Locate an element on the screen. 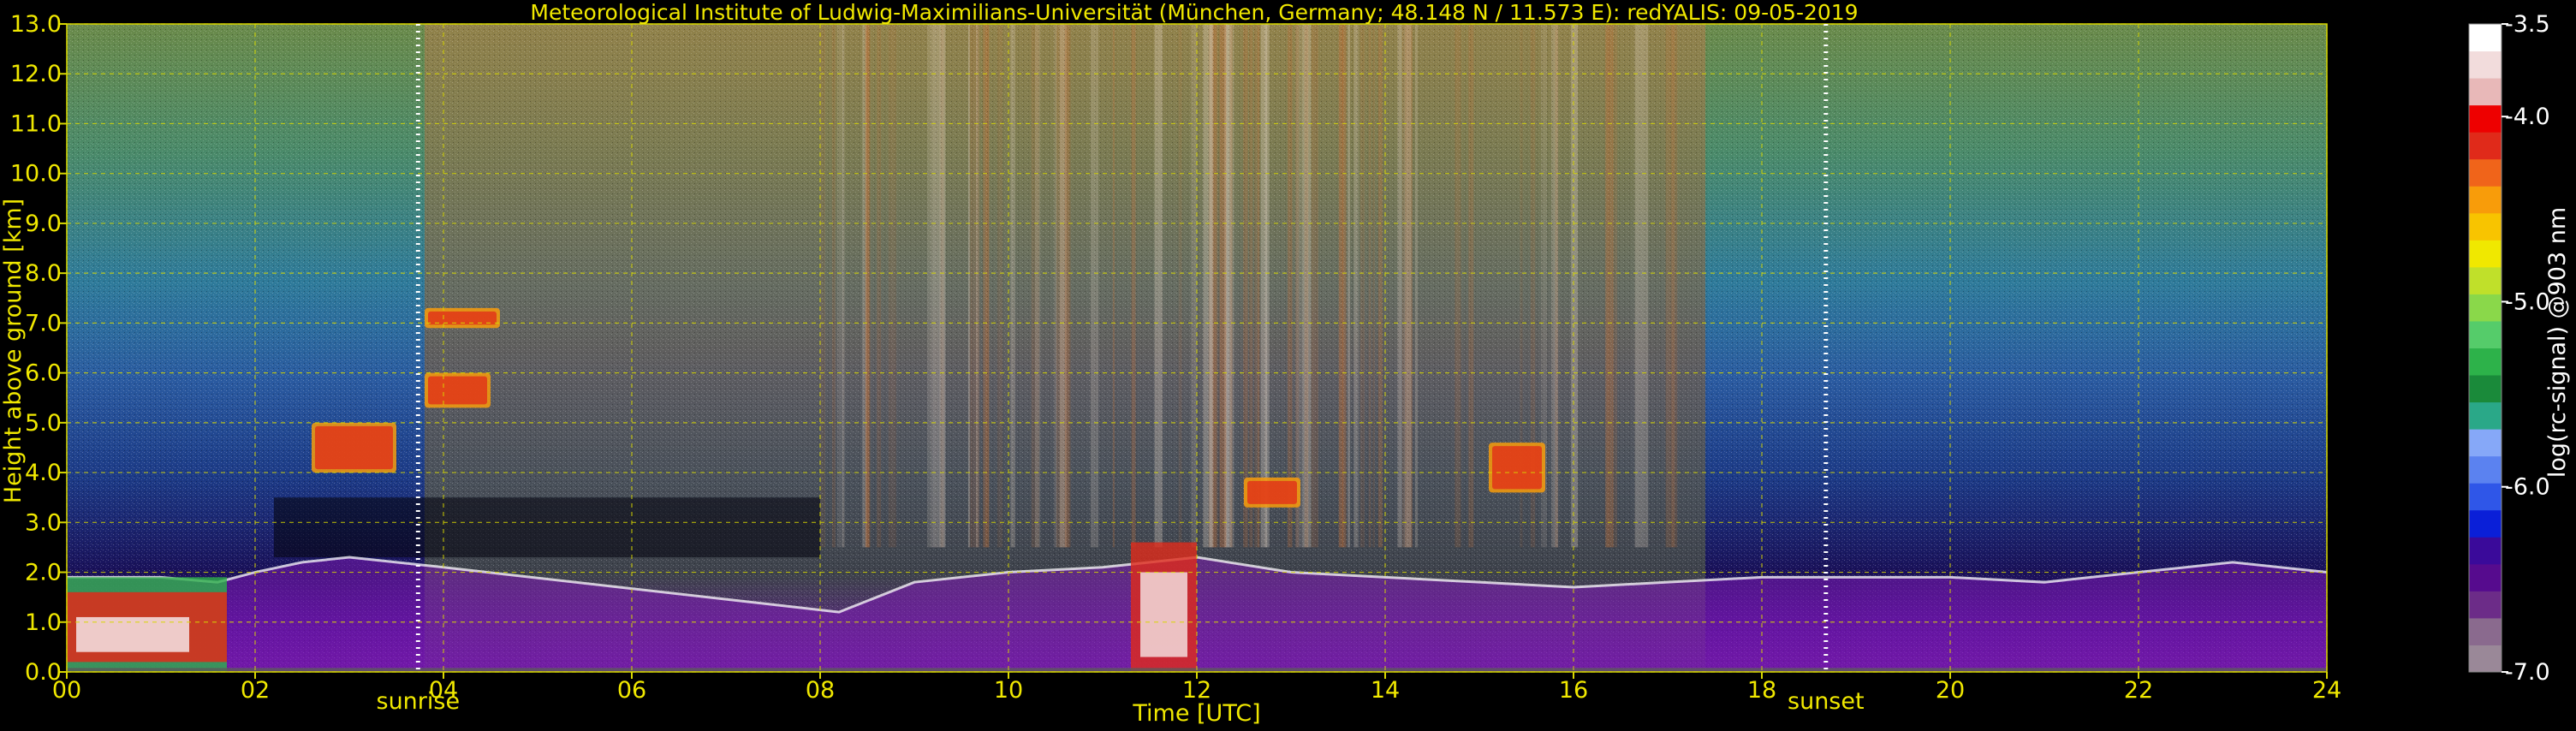 This screenshot has height=731, width=2576. x-tick-label: 14 is located at coordinates (1386, 690).